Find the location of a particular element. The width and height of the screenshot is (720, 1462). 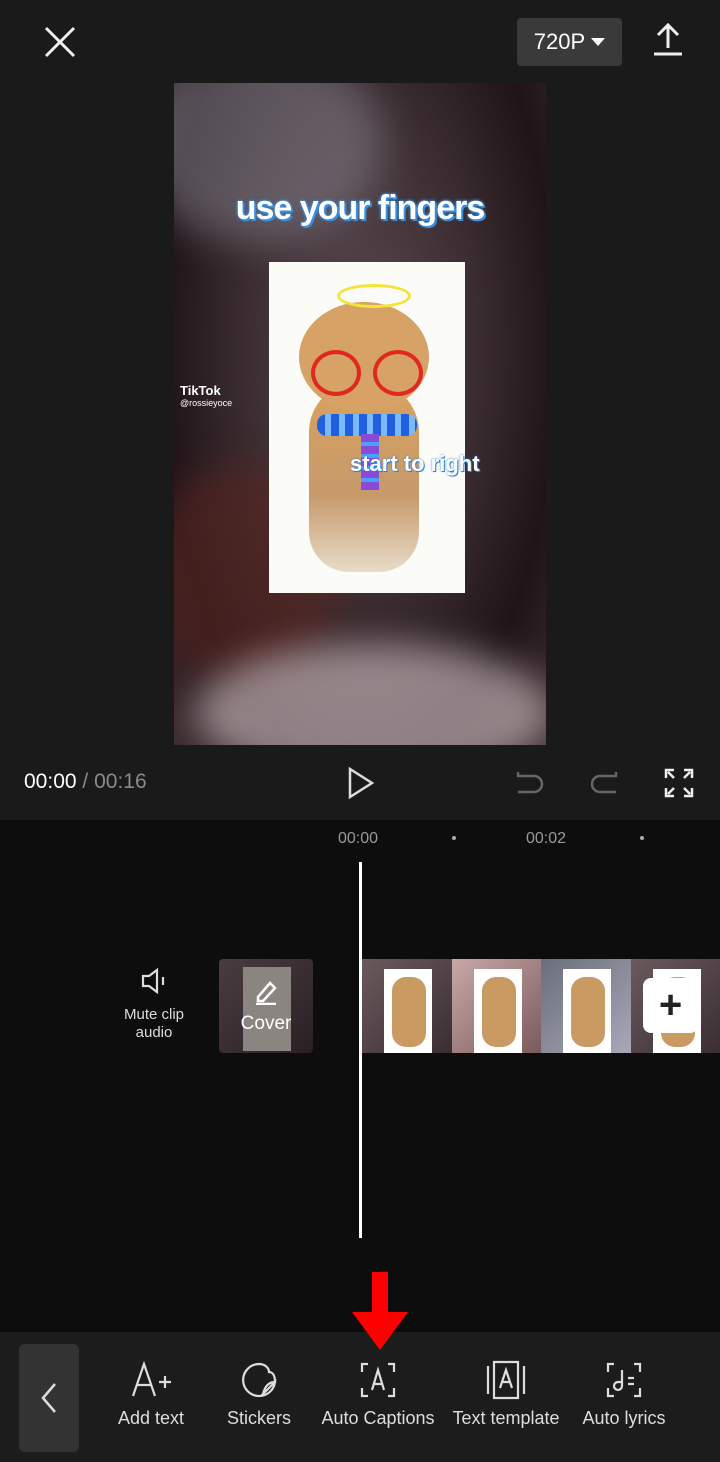

watermark-logo: TikTok is located at coordinates (200, 390).